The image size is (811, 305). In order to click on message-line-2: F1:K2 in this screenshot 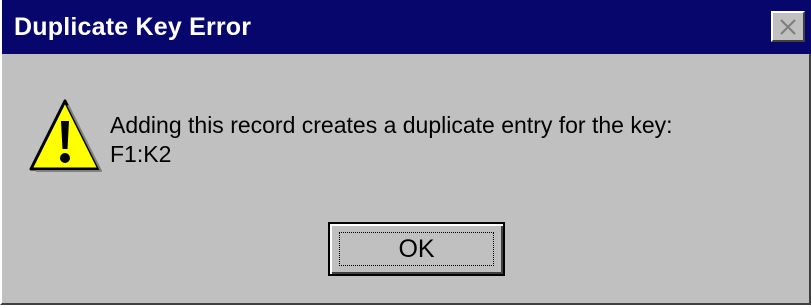, I will do `click(141, 154)`.